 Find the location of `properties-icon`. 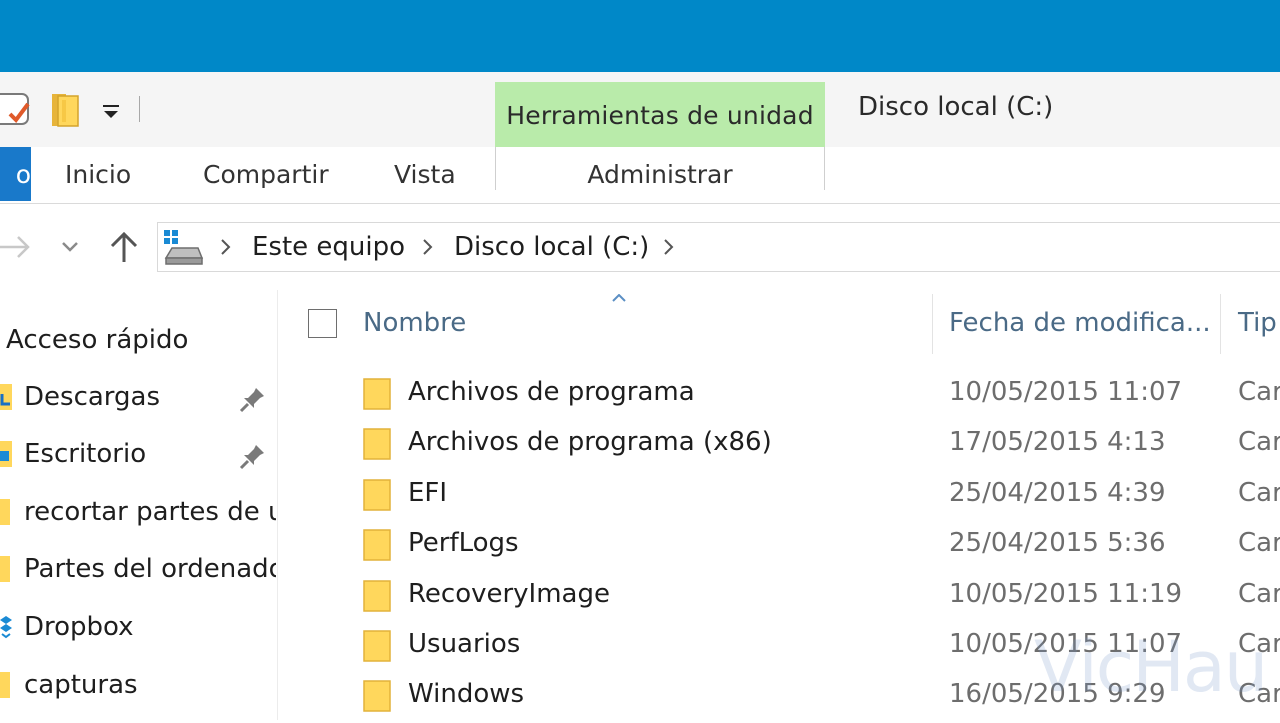

properties-icon is located at coordinates (17, 109).